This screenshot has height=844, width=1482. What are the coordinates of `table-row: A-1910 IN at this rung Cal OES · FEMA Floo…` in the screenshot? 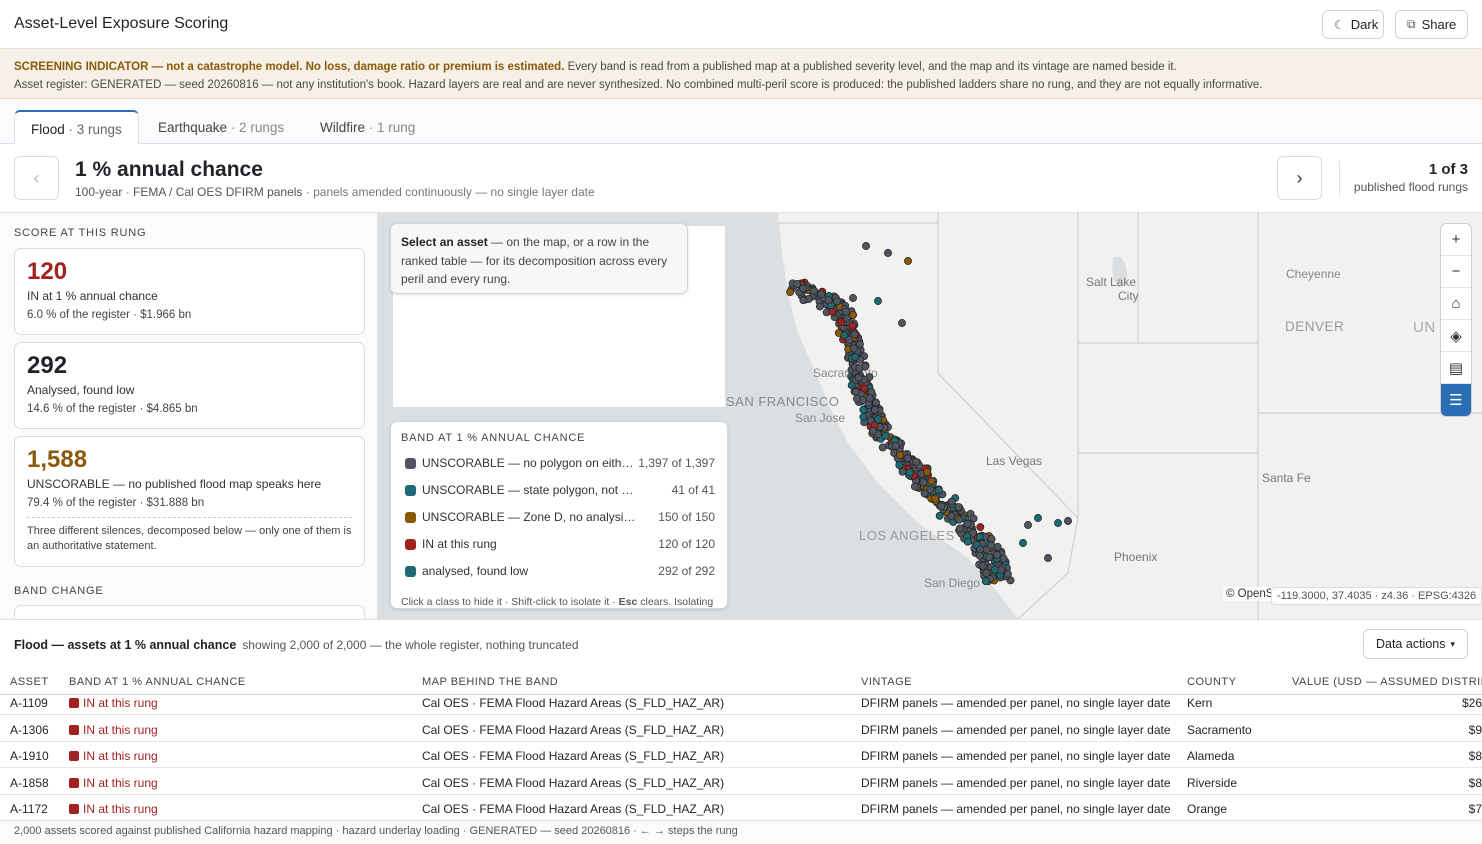 It's located at (741, 755).